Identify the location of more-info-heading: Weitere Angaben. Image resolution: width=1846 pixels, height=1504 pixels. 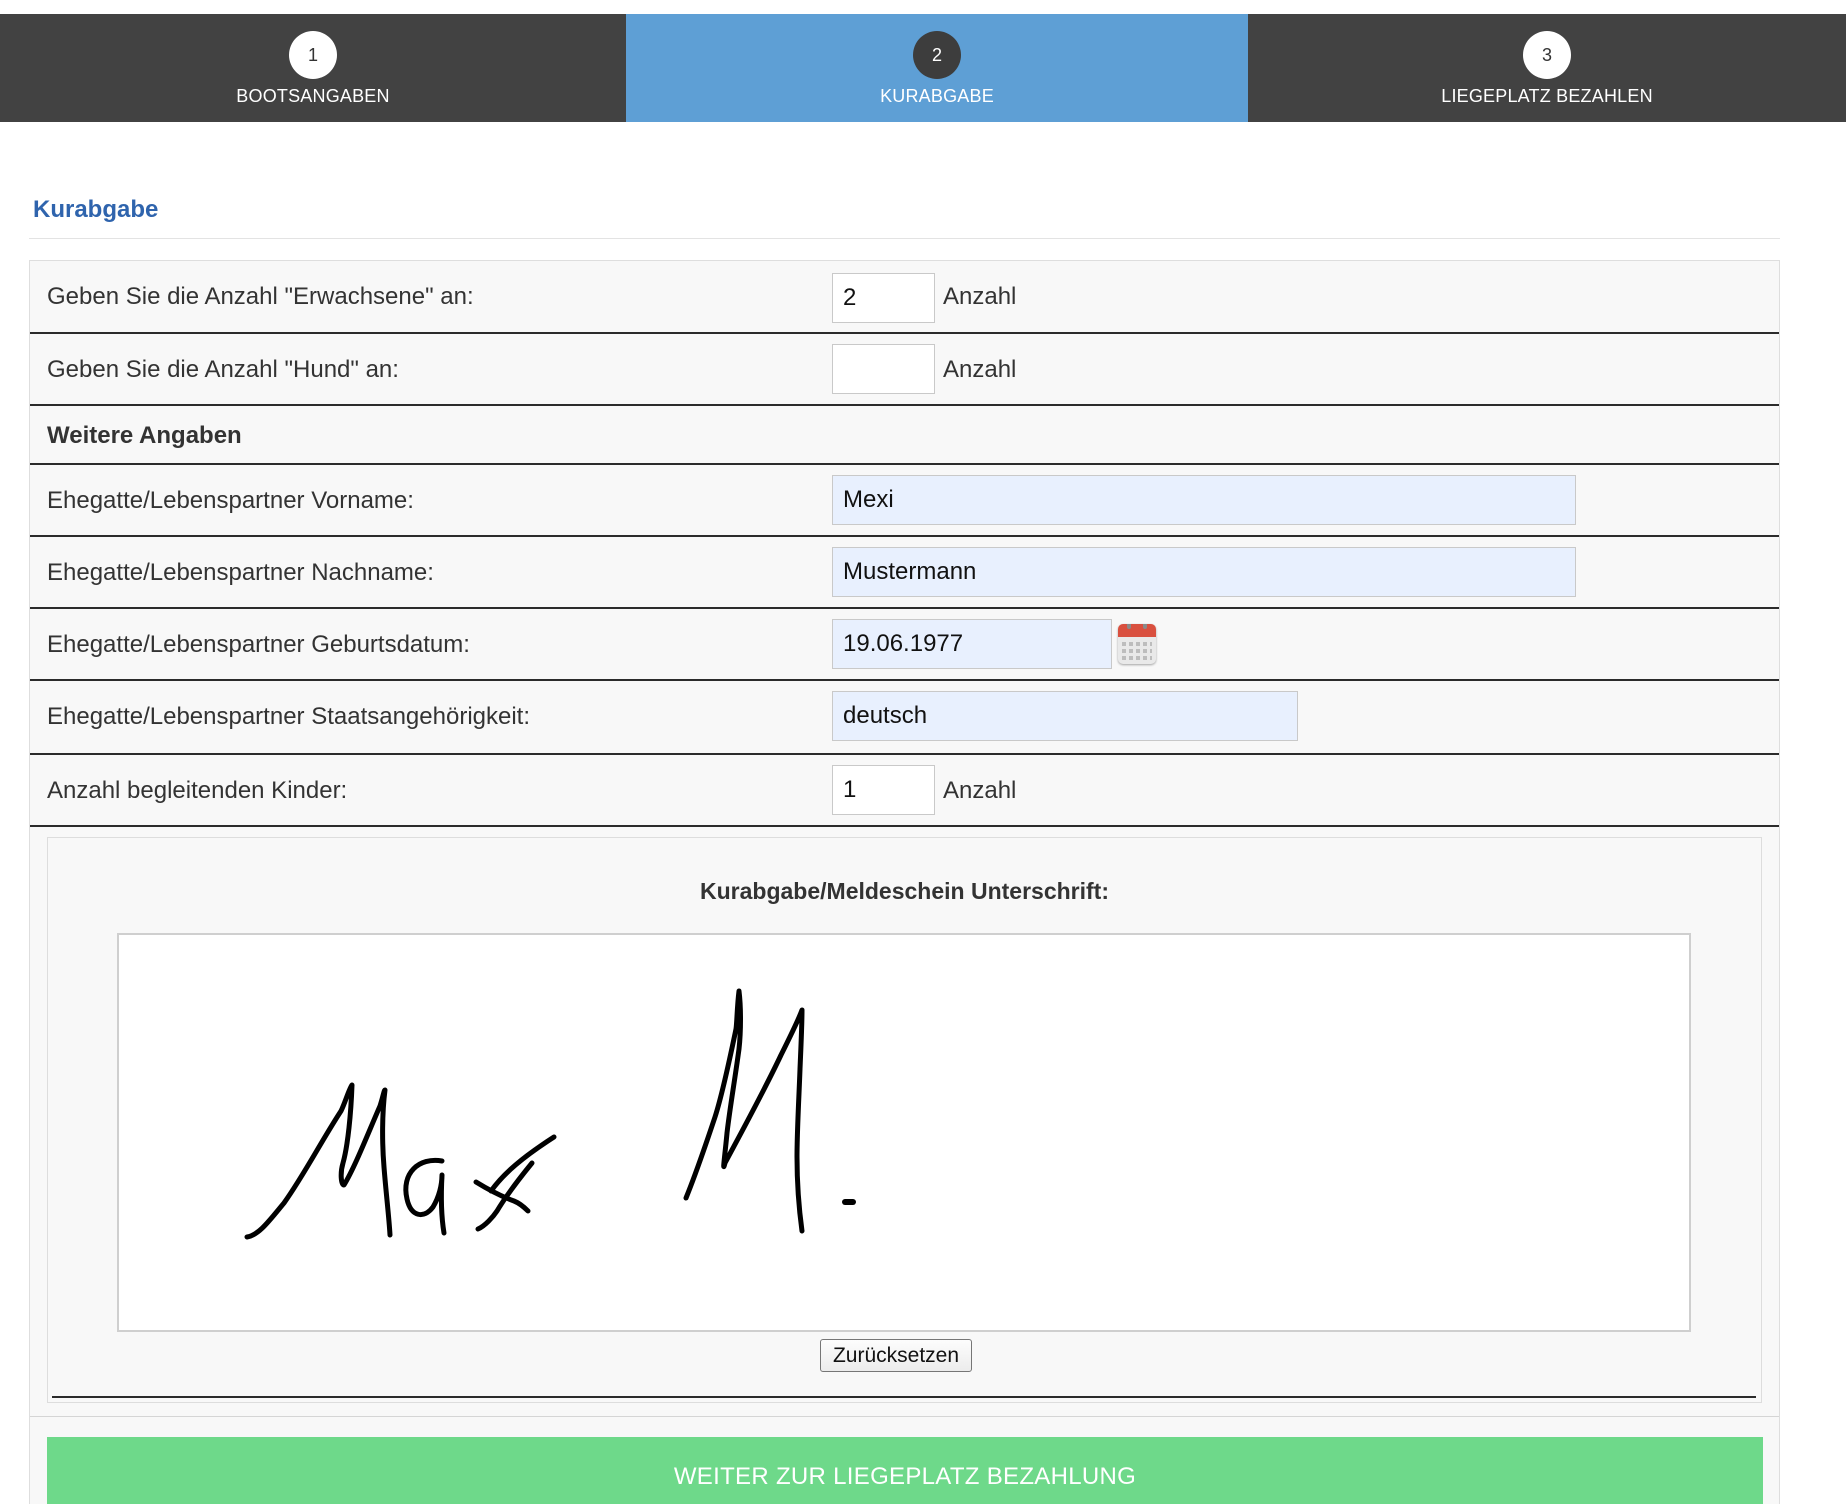
(144, 435).